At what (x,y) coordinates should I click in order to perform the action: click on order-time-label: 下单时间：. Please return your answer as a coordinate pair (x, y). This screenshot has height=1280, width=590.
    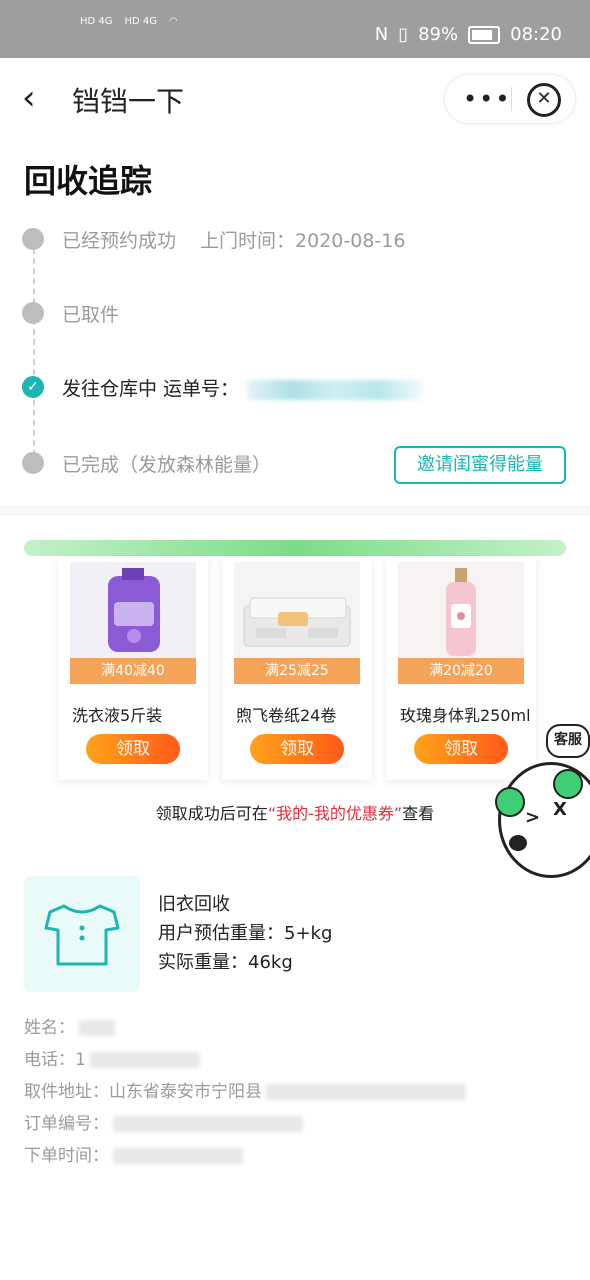
    Looking at the image, I should click on (66, 1156).